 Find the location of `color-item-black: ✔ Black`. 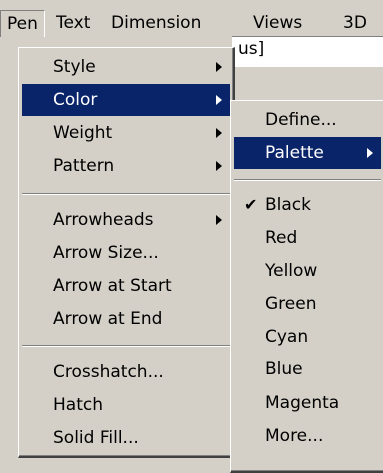

color-item-black: ✔ Black is located at coordinates (307, 205).